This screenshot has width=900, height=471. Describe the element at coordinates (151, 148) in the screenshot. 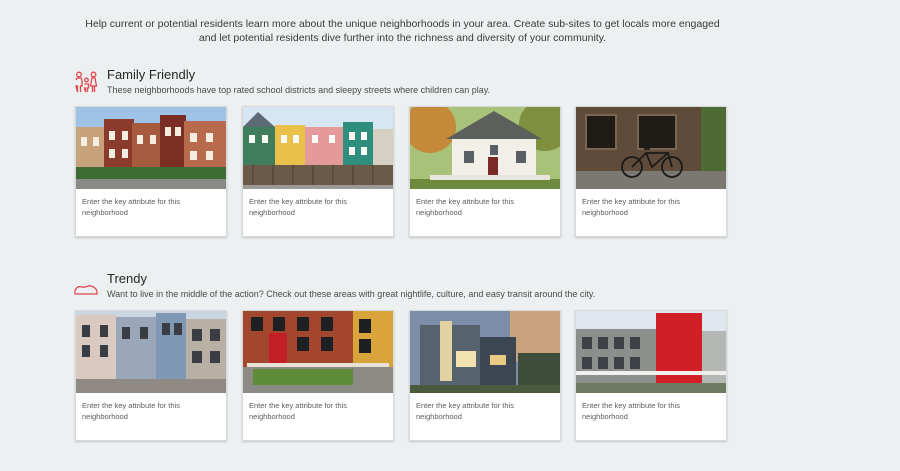

I see `brownstone-row-houses-photo` at that location.